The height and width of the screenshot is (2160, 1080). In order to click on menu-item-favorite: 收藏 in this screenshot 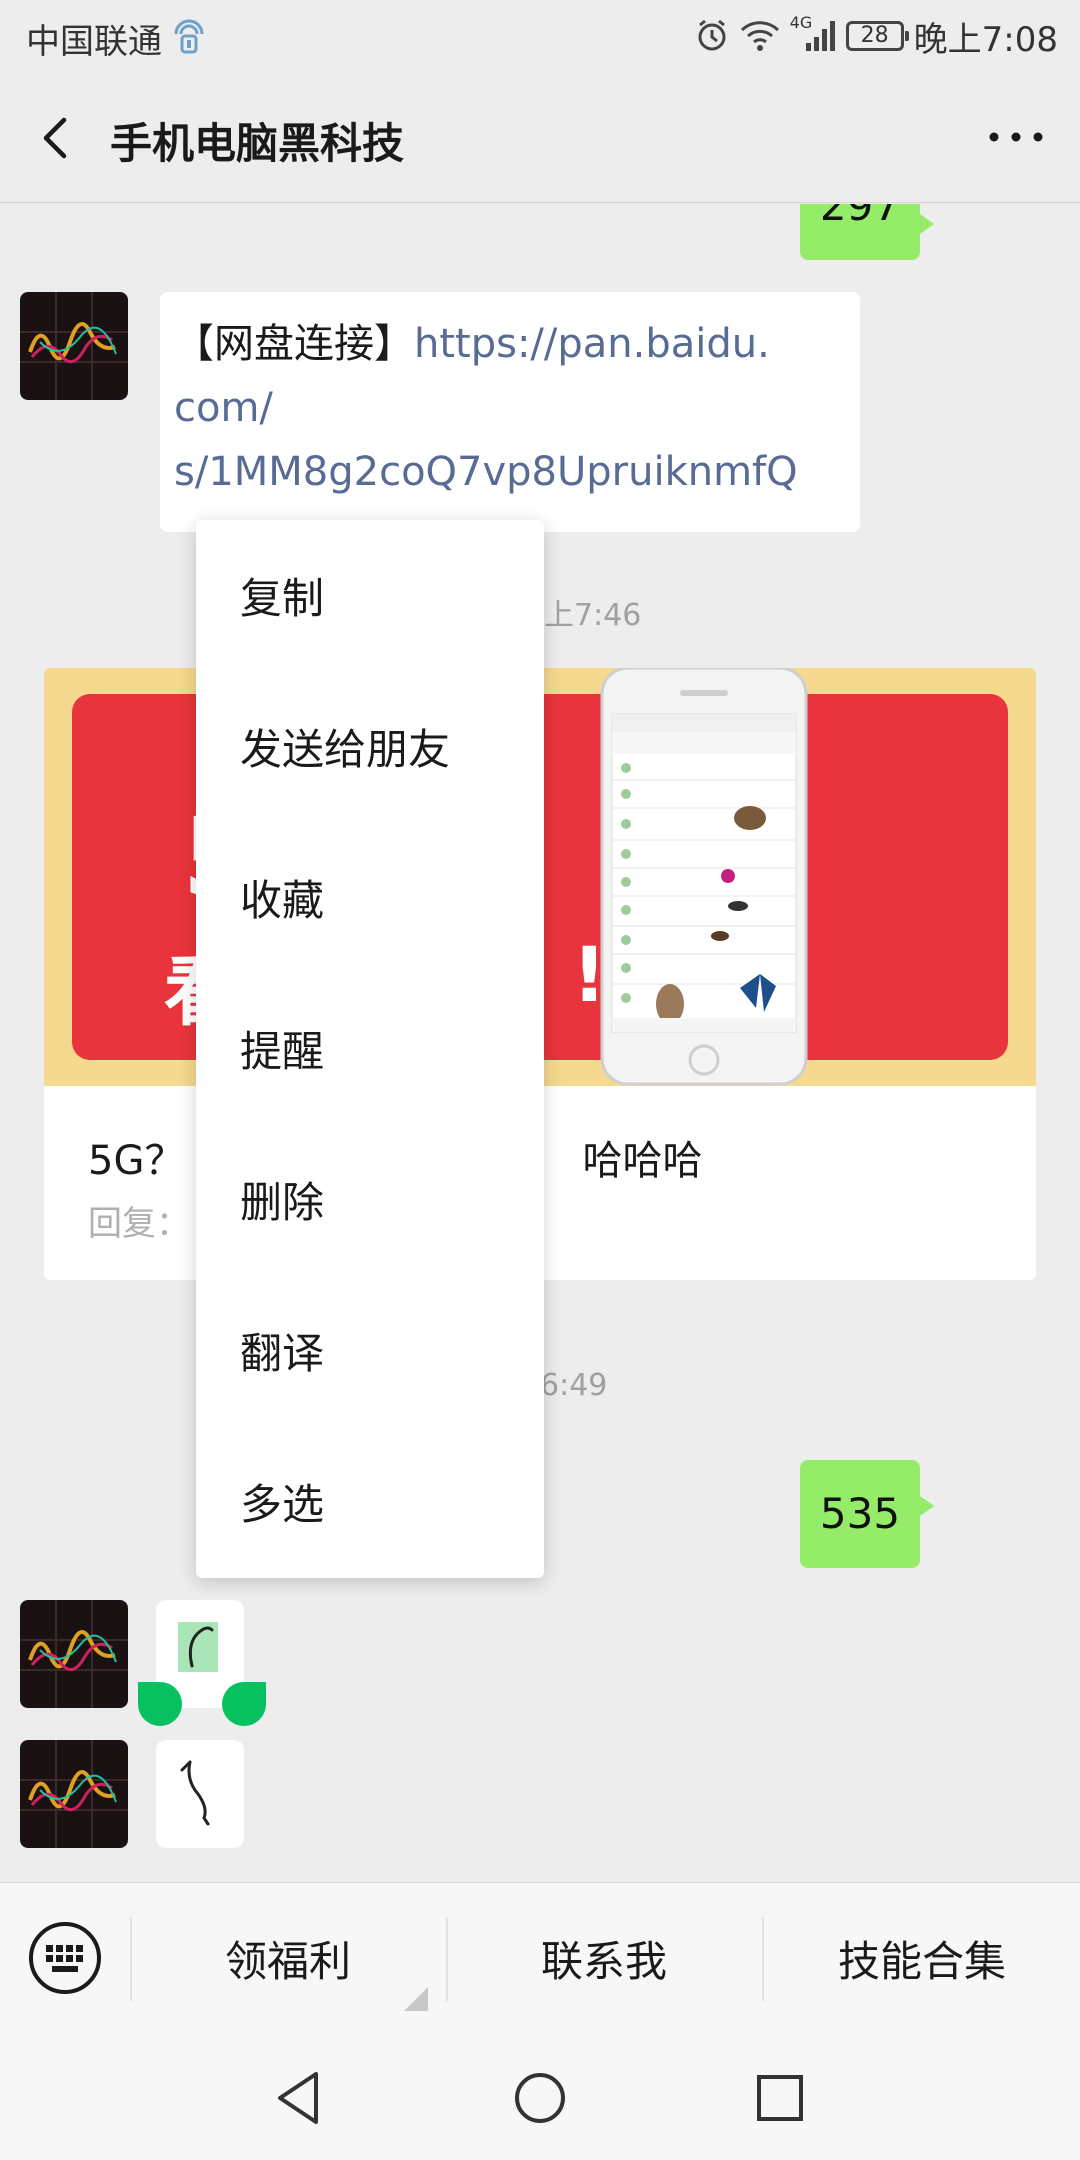, I will do `click(370, 897)`.